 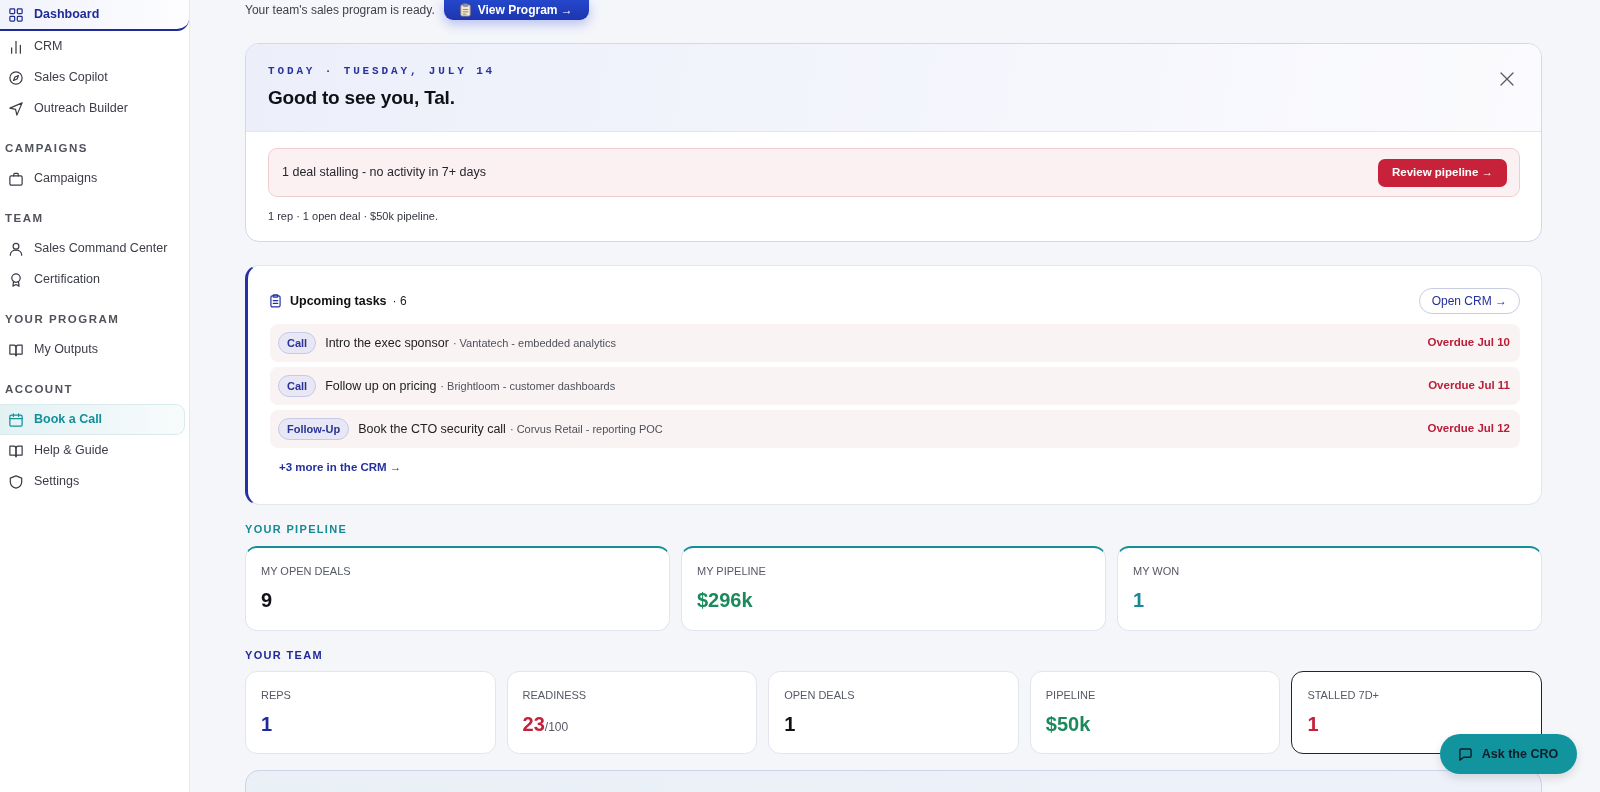 What do you see at coordinates (1469, 386) in the screenshot?
I see `due-date: Overdue Jul 11` at bounding box center [1469, 386].